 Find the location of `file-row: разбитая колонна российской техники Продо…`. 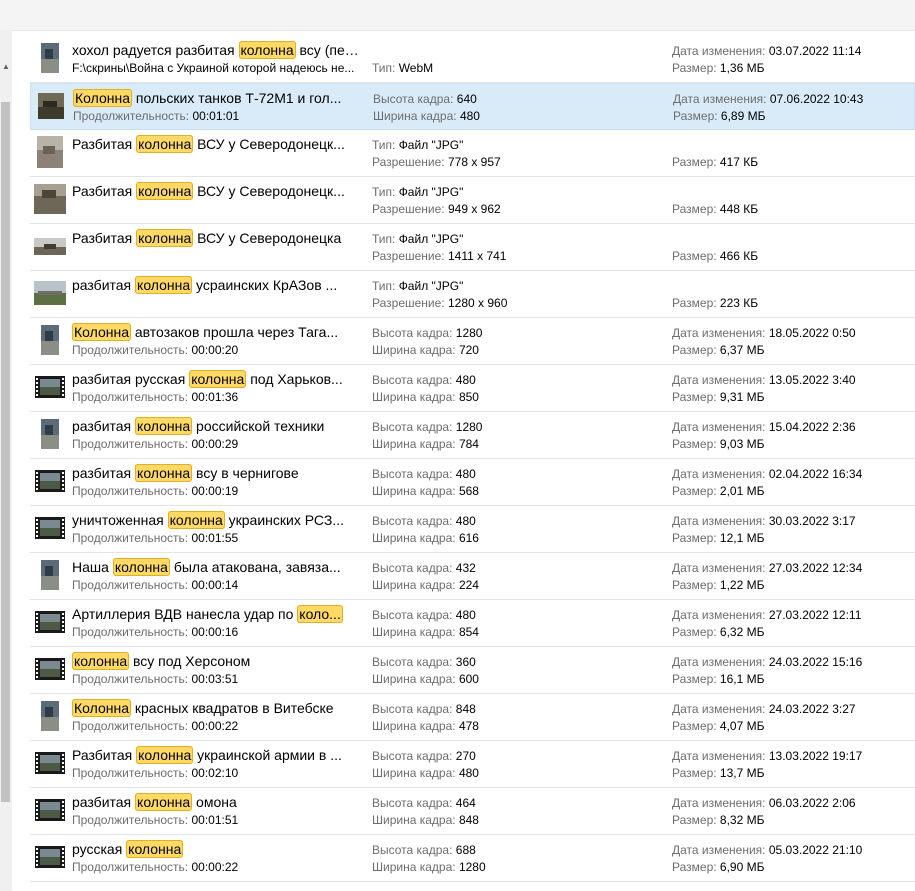

file-row: разбитая колонна российской техники Продо… is located at coordinates (472, 435).